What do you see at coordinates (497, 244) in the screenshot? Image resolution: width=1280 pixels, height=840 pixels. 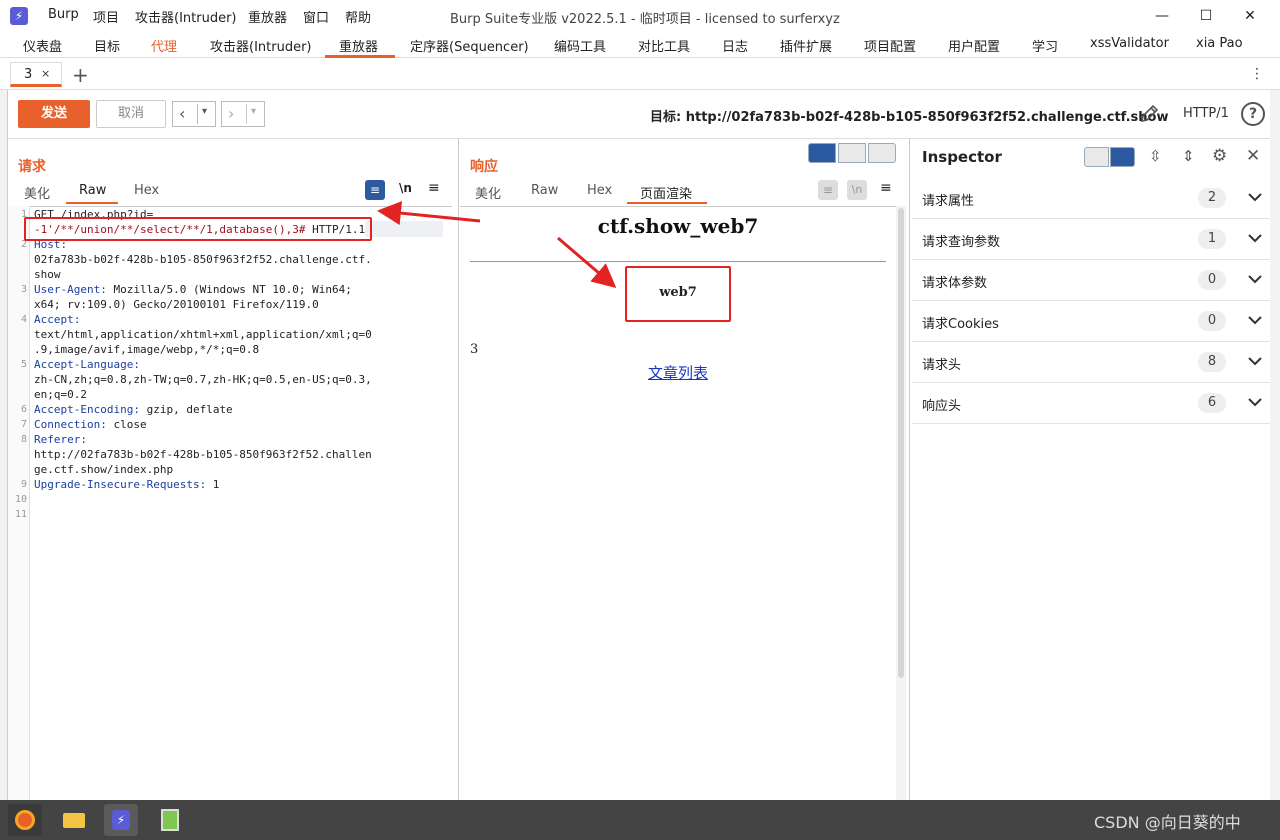 I see `annotation-arrows` at bounding box center [497, 244].